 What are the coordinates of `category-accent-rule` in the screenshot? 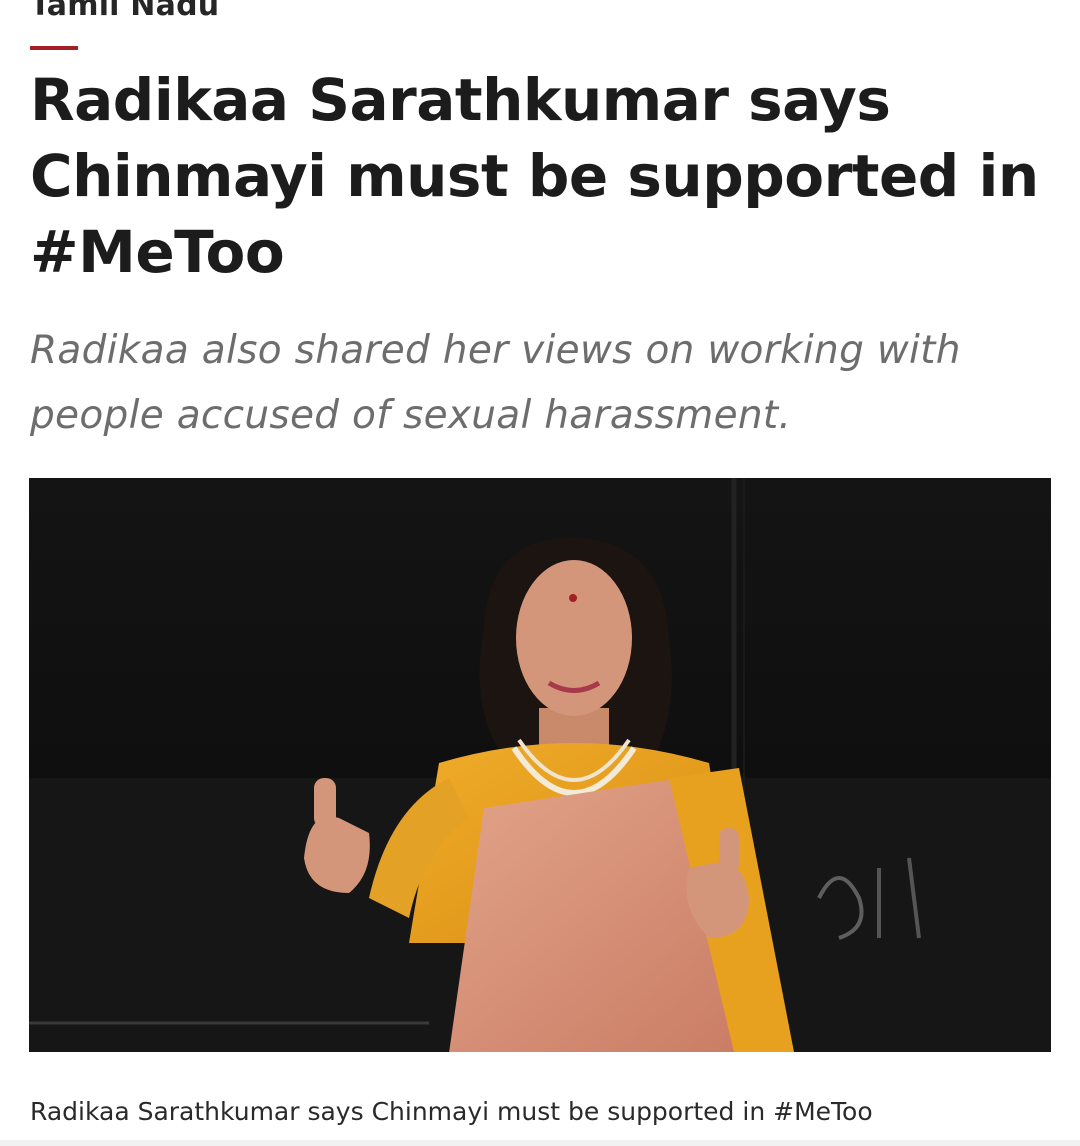 It's located at (54, 48).